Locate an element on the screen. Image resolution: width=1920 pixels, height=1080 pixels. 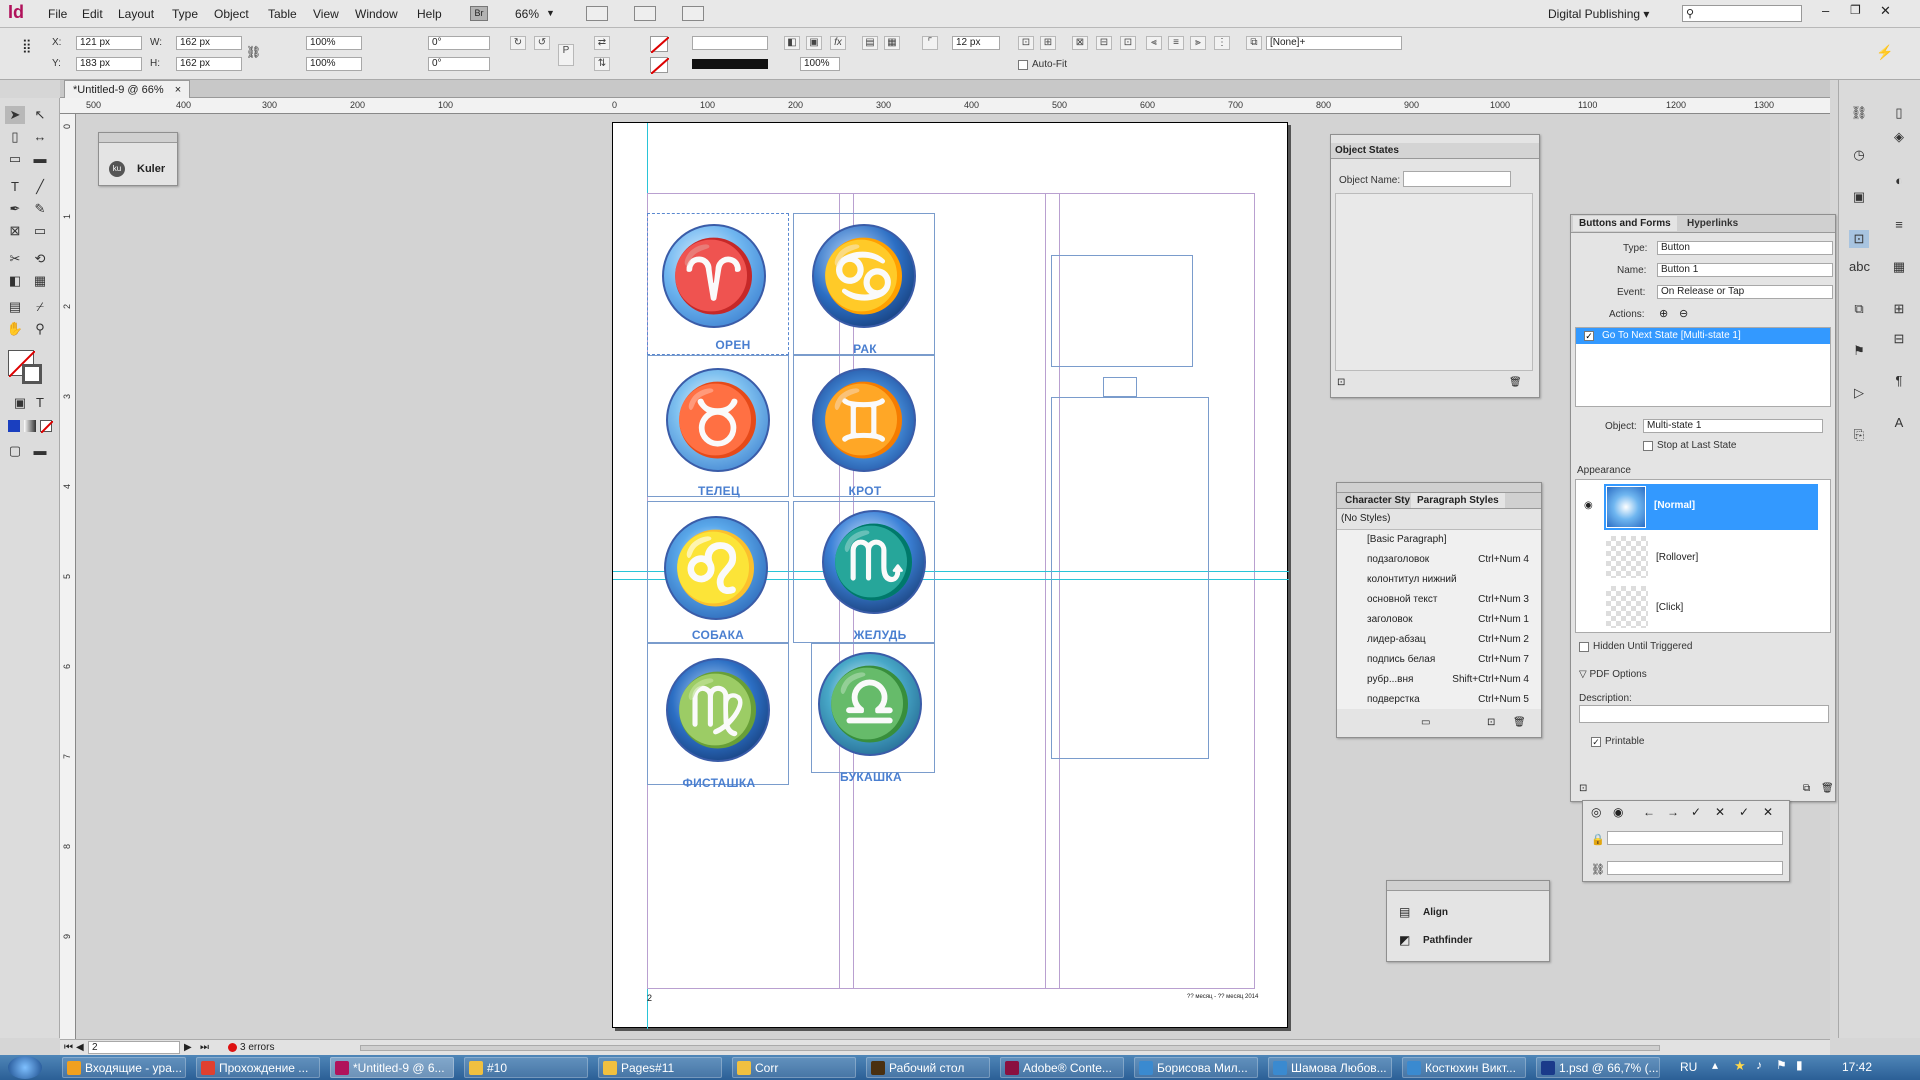
align-right-icon: ⫸ is located at coordinates (1198, 43).